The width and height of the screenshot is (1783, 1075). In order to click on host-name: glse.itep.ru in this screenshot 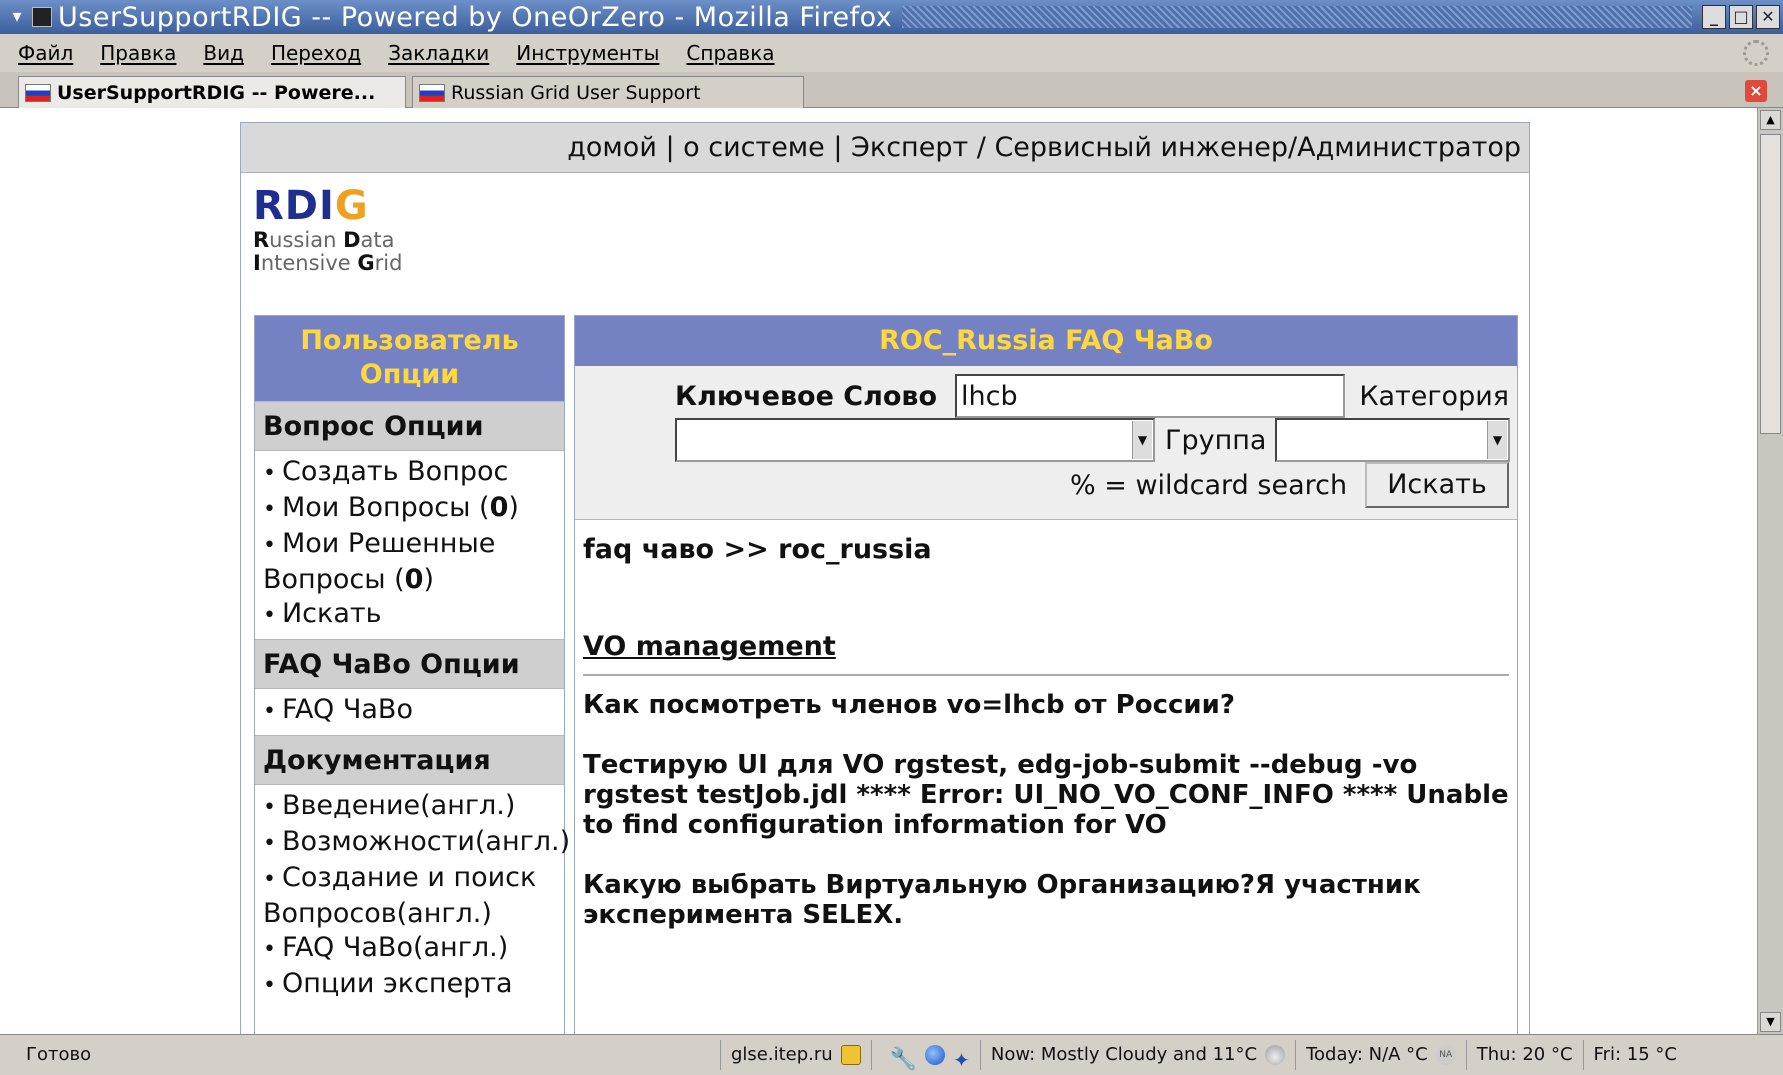, I will do `click(782, 1054)`.